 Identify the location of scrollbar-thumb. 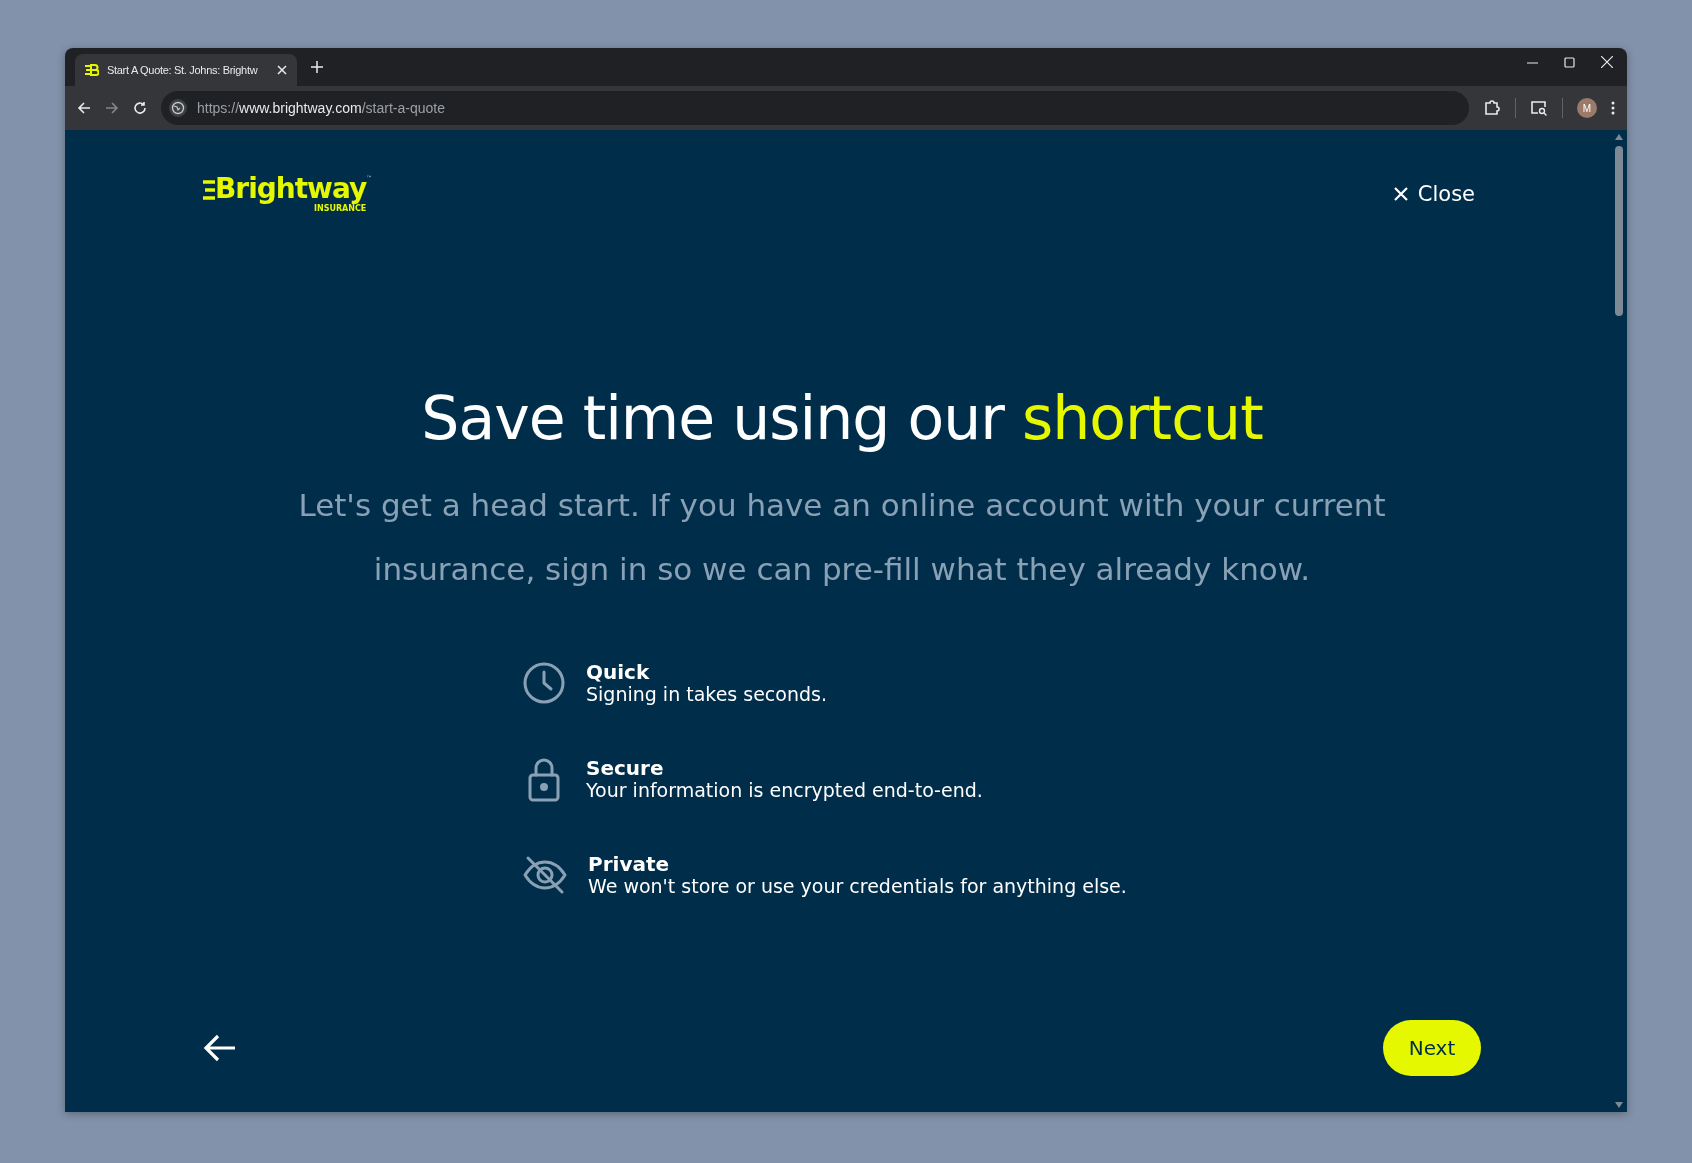
(1619, 231).